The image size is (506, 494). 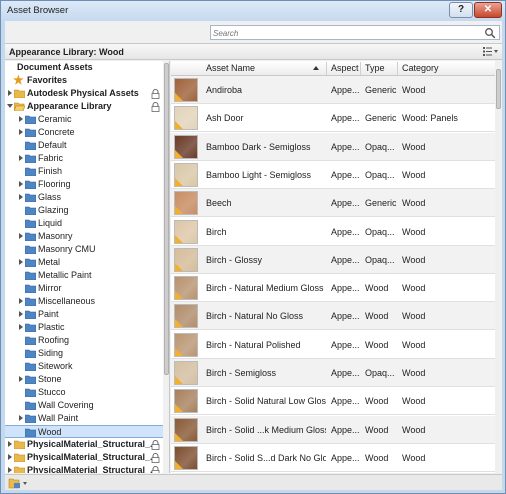 I want to click on tree-item-category: Liquid, so click(x=84, y=223).